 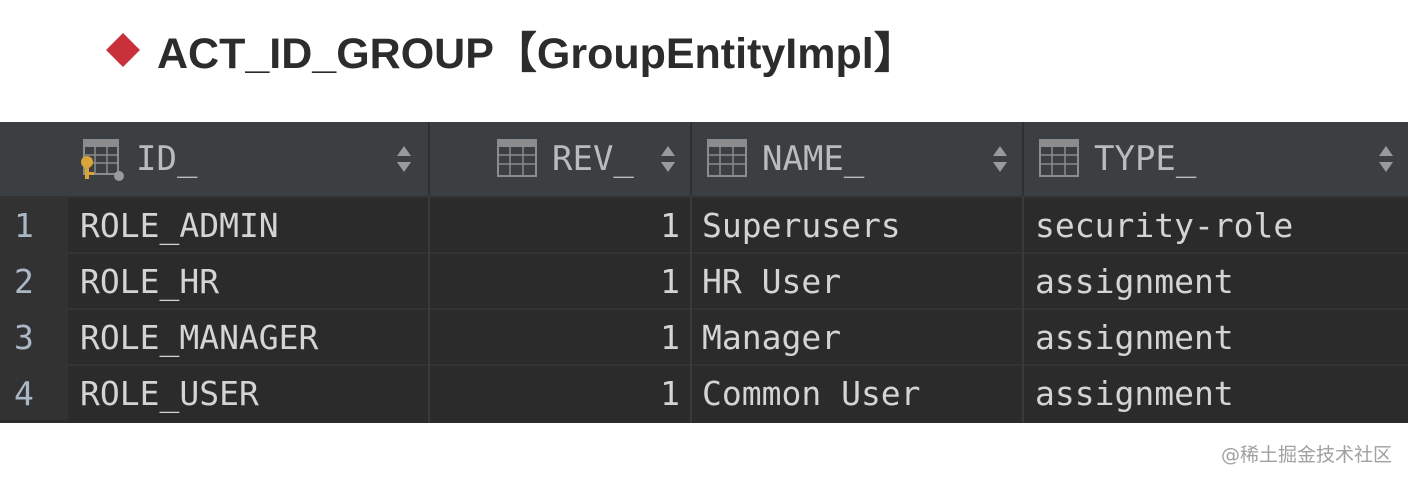 What do you see at coordinates (1206, 159) in the screenshot?
I see `column-header-type: TYPE_` at bounding box center [1206, 159].